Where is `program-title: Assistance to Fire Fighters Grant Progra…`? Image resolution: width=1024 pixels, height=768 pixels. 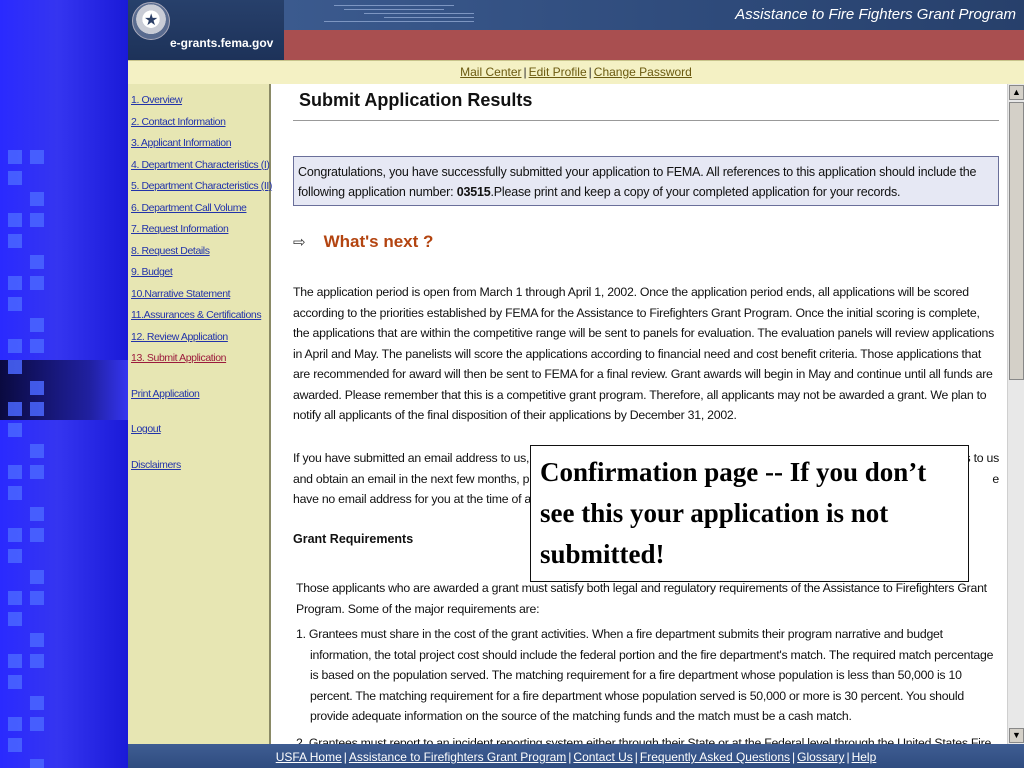
program-title: Assistance to Fire Fighters Grant Progra… is located at coordinates (875, 14).